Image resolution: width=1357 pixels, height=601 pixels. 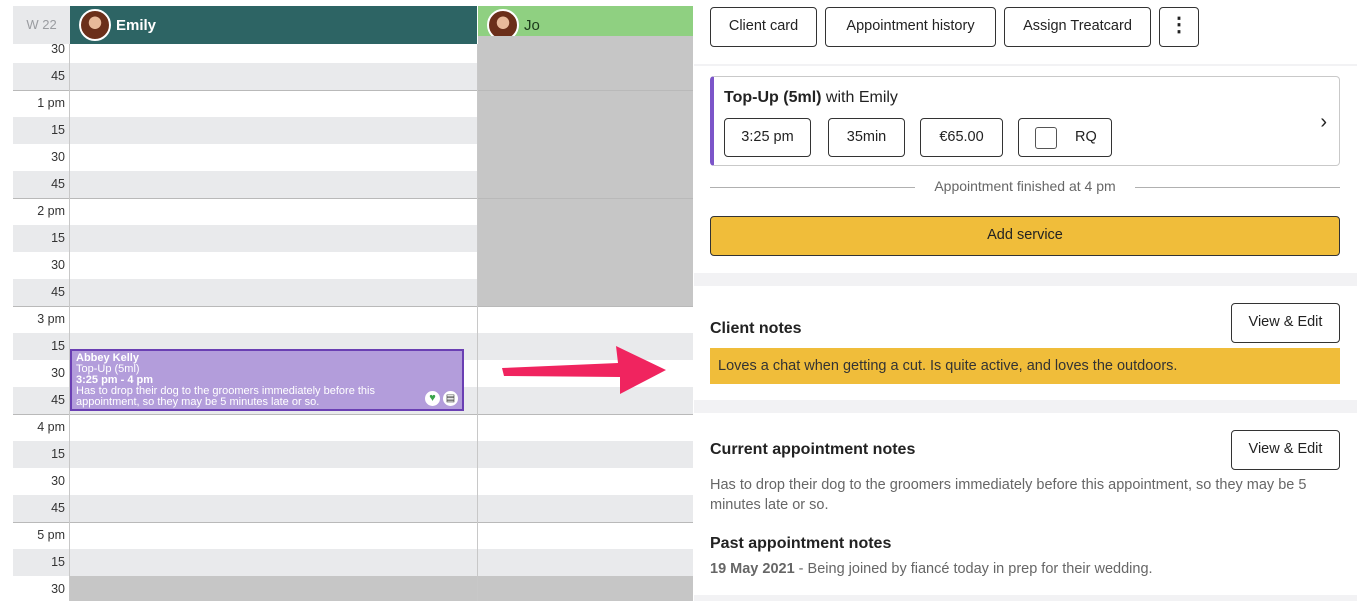 What do you see at coordinates (432, 398) in the screenshot?
I see `heart-icon: ♥` at bounding box center [432, 398].